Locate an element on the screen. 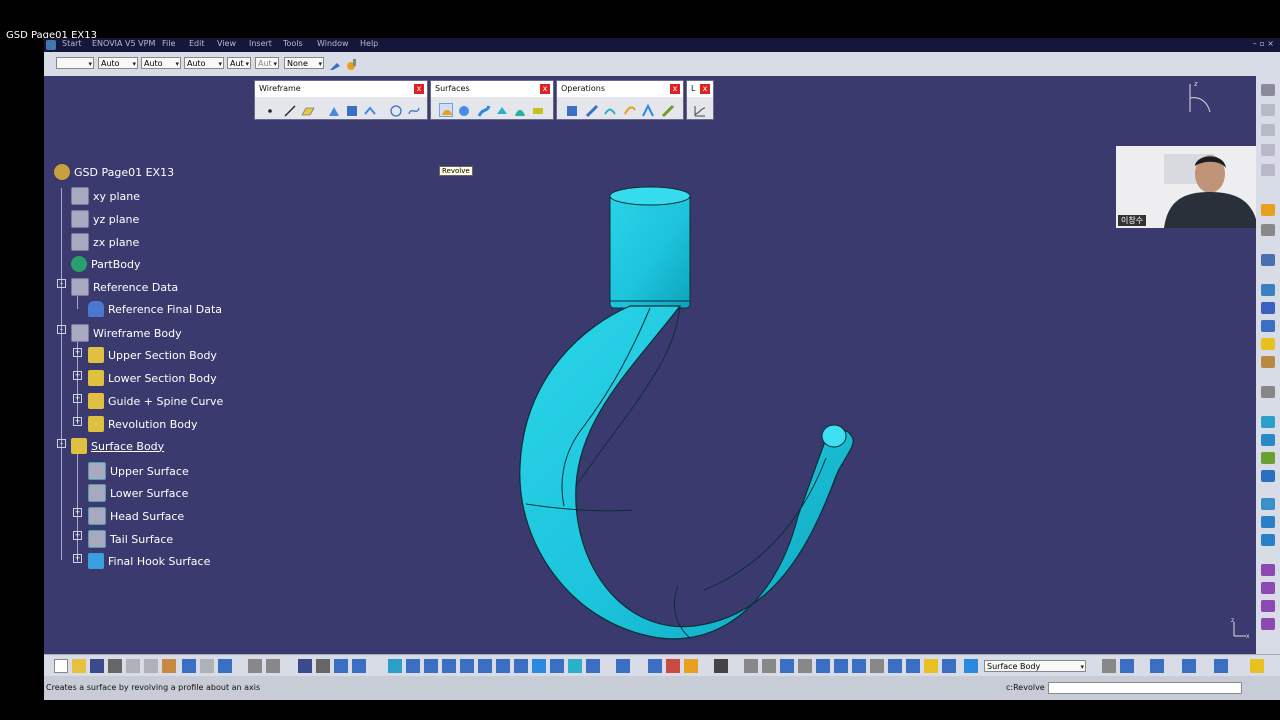  axis-icon is located at coordinates (787, 666).